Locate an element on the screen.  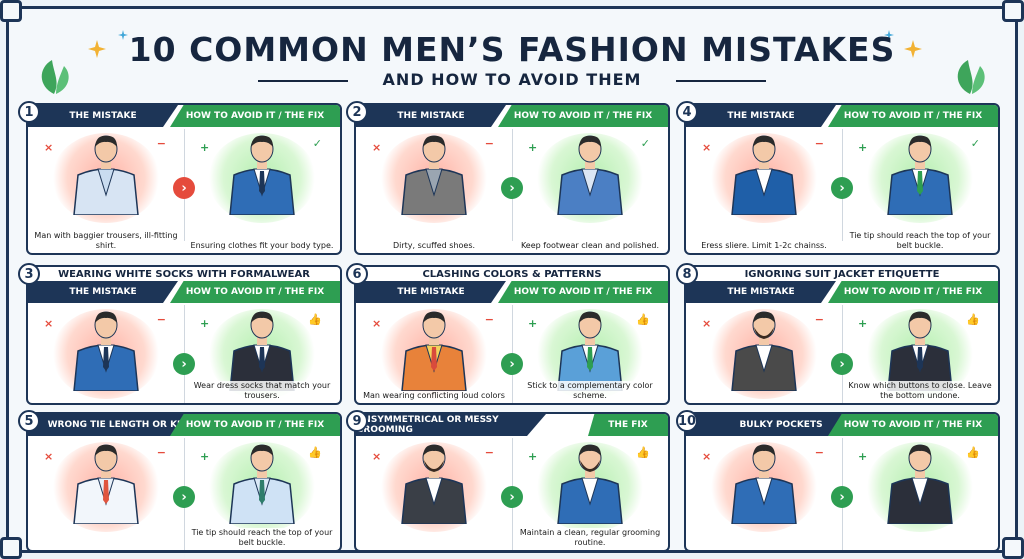
tip-number-badge: 10 is located at coordinates (687, 421).